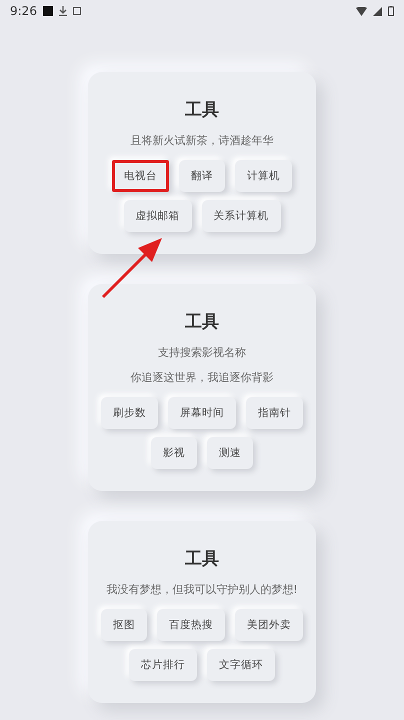 This screenshot has height=720, width=404. I want to click on card-subtitle: 支持搜索影视名称, so click(202, 352).